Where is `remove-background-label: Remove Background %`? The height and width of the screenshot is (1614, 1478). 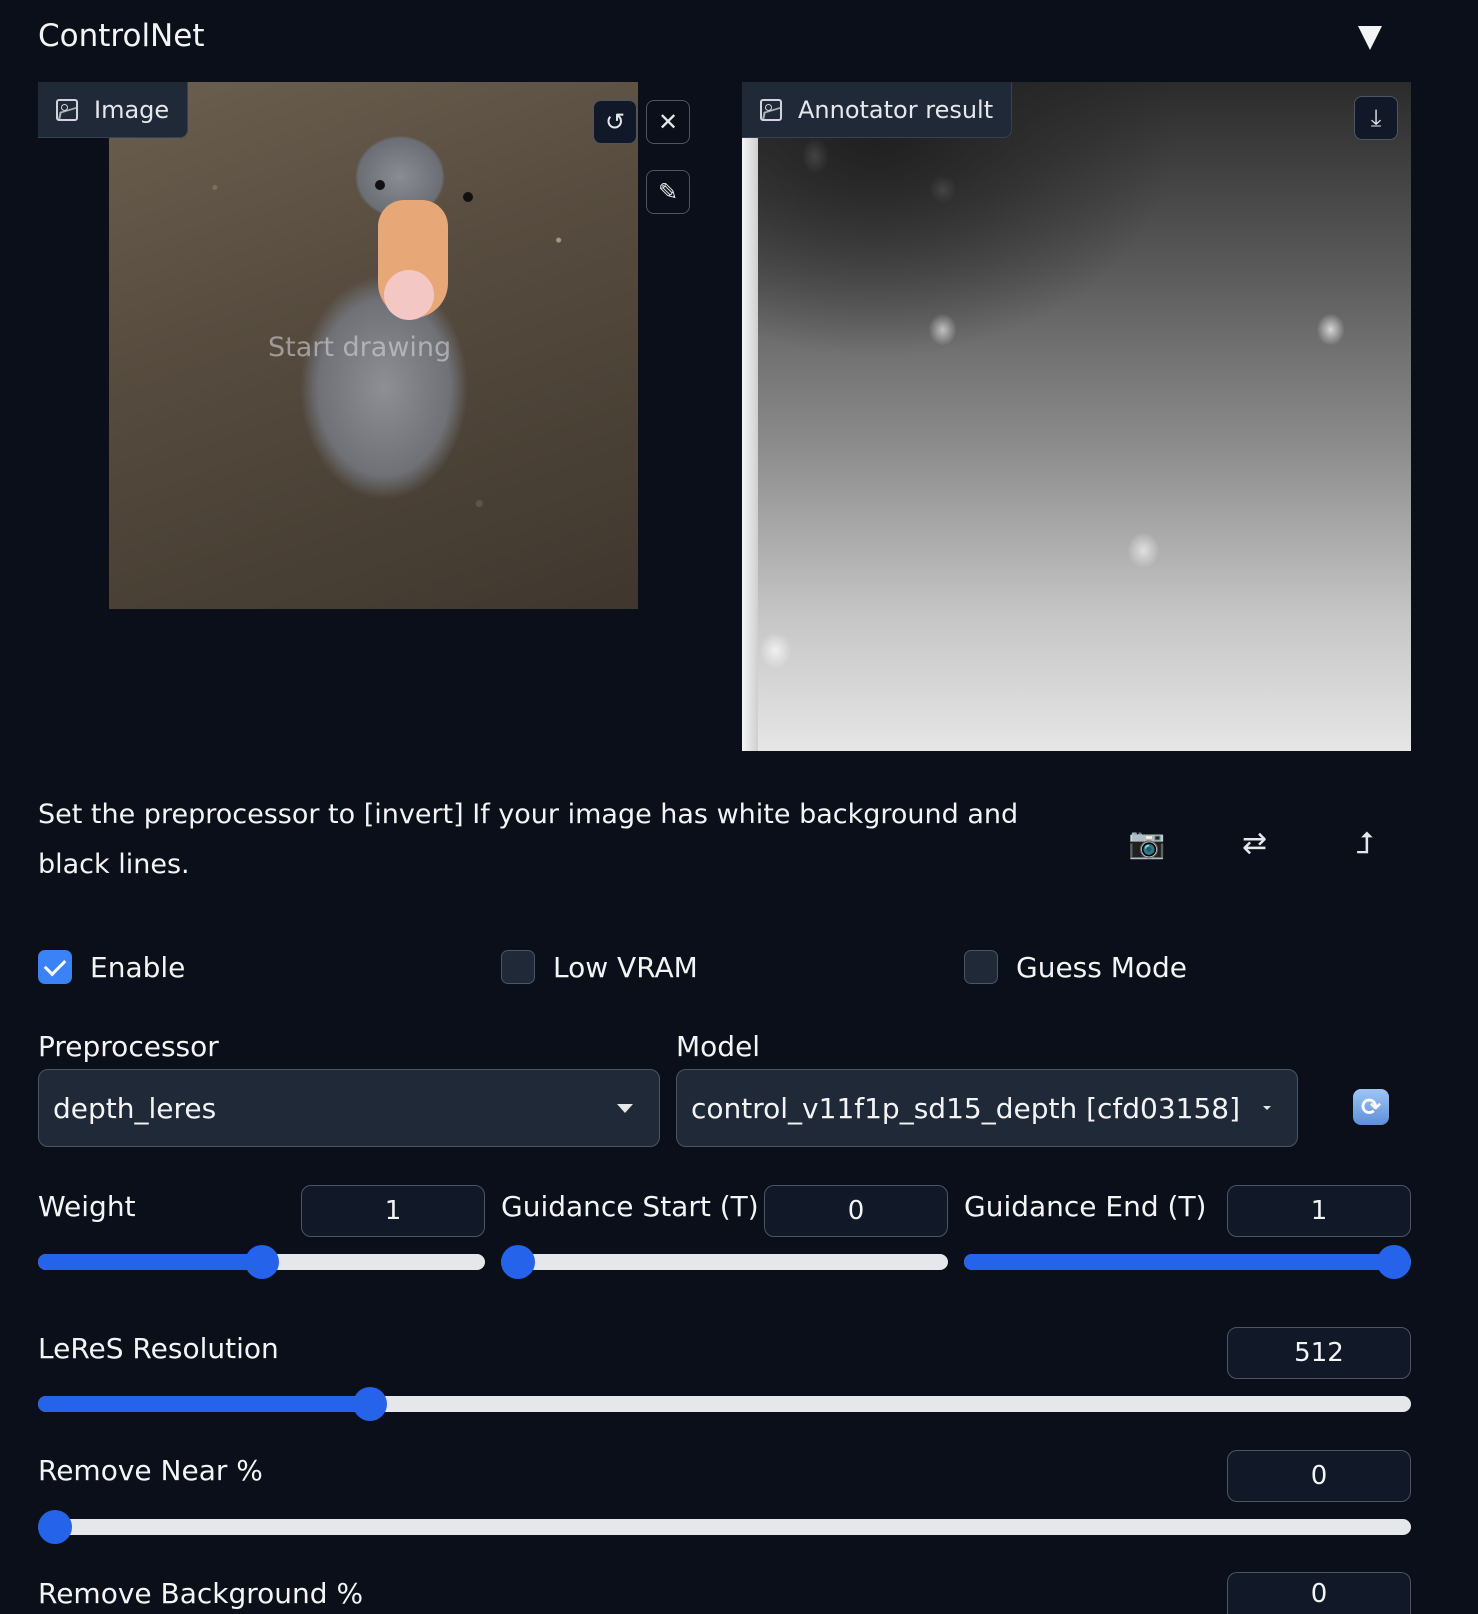 remove-background-label: Remove Background % is located at coordinates (201, 1593).